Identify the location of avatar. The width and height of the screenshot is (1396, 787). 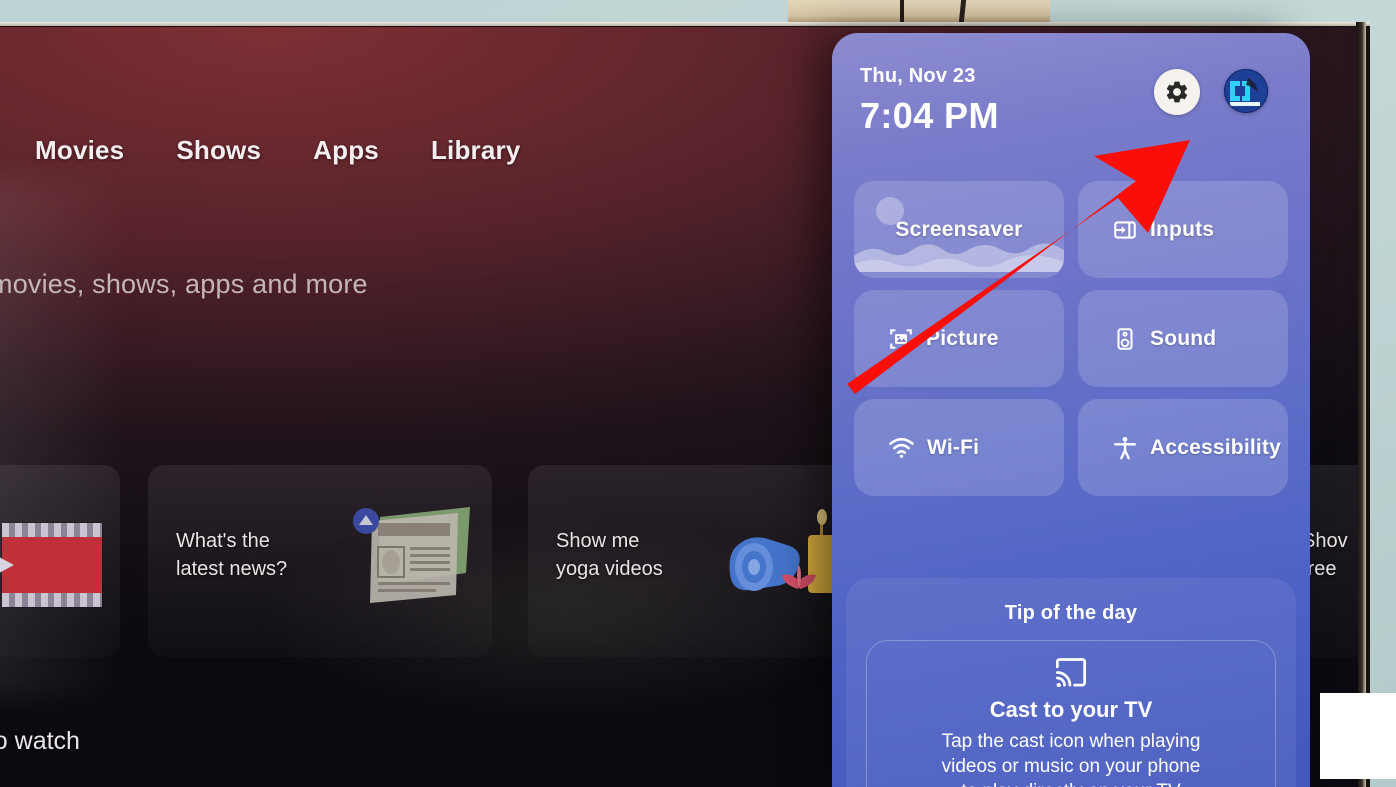
(1246, 91).